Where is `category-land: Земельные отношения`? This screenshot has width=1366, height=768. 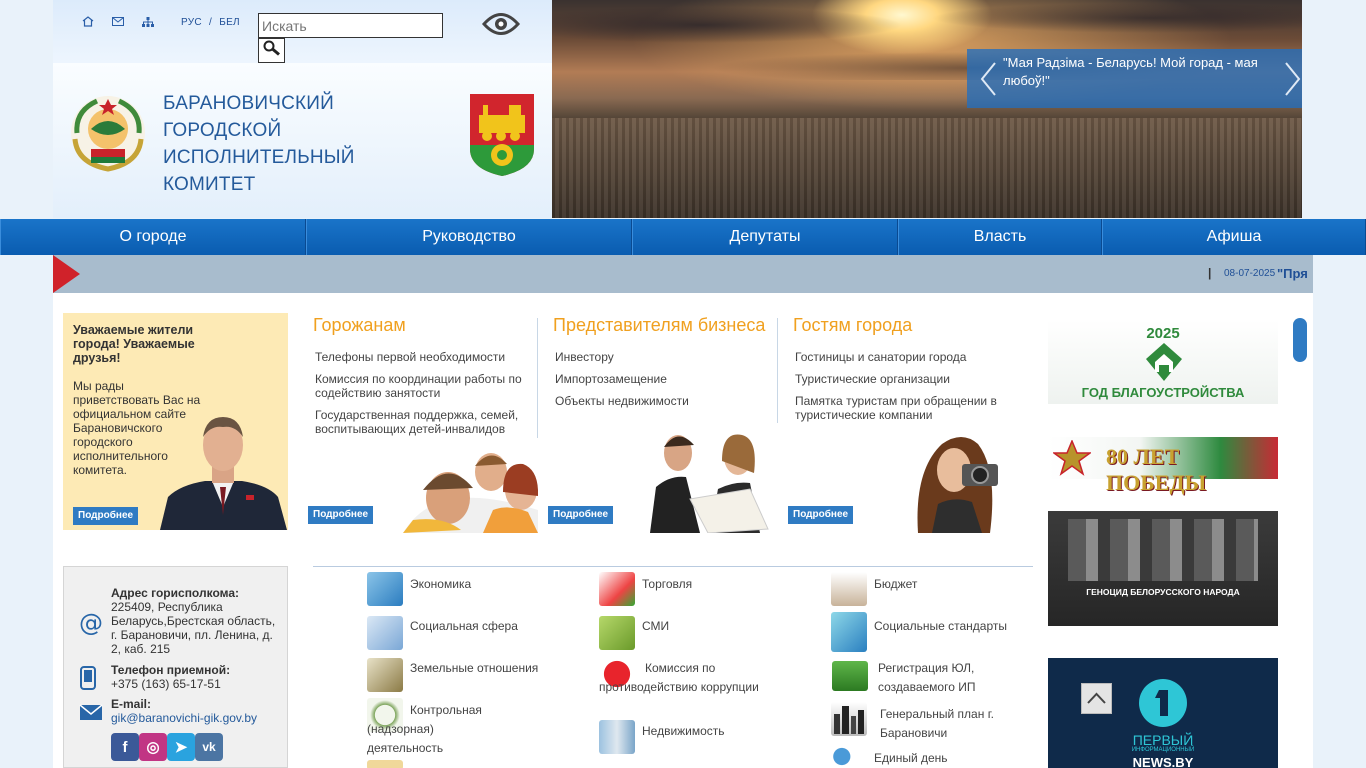 category-land: Земельные отношения is located at coordinates (490, 668).